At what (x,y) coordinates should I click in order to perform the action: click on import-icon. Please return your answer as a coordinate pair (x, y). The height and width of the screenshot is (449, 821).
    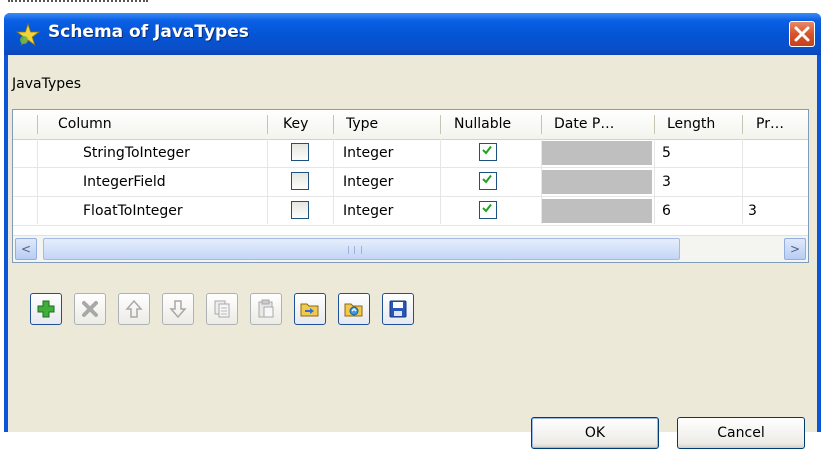
    Looking at the image, I should click on (309, 310).